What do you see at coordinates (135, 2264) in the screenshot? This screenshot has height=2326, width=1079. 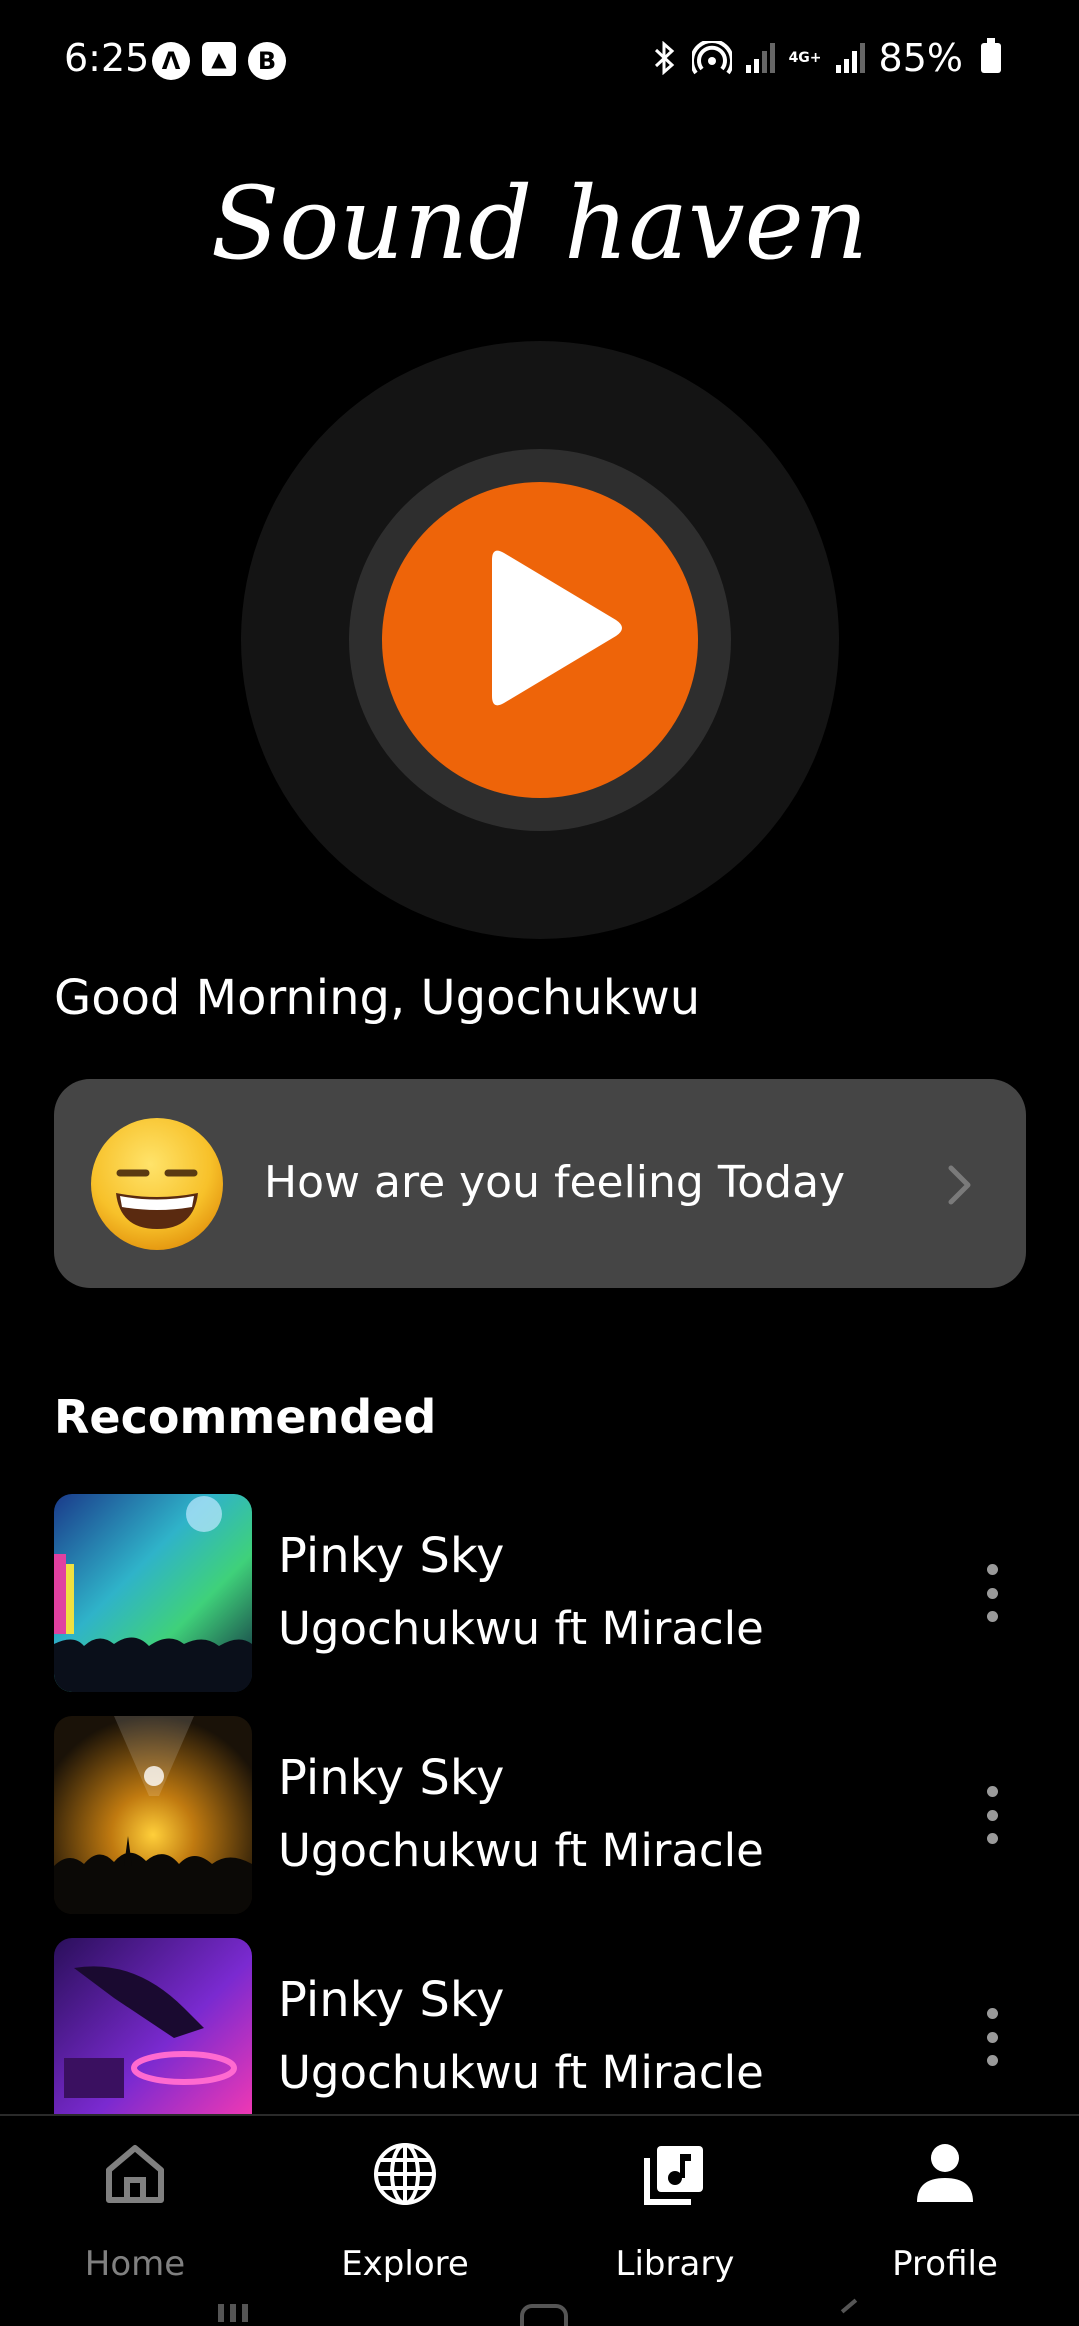 I see `nav-home-label: Home` at bounding box center [135, 2264].